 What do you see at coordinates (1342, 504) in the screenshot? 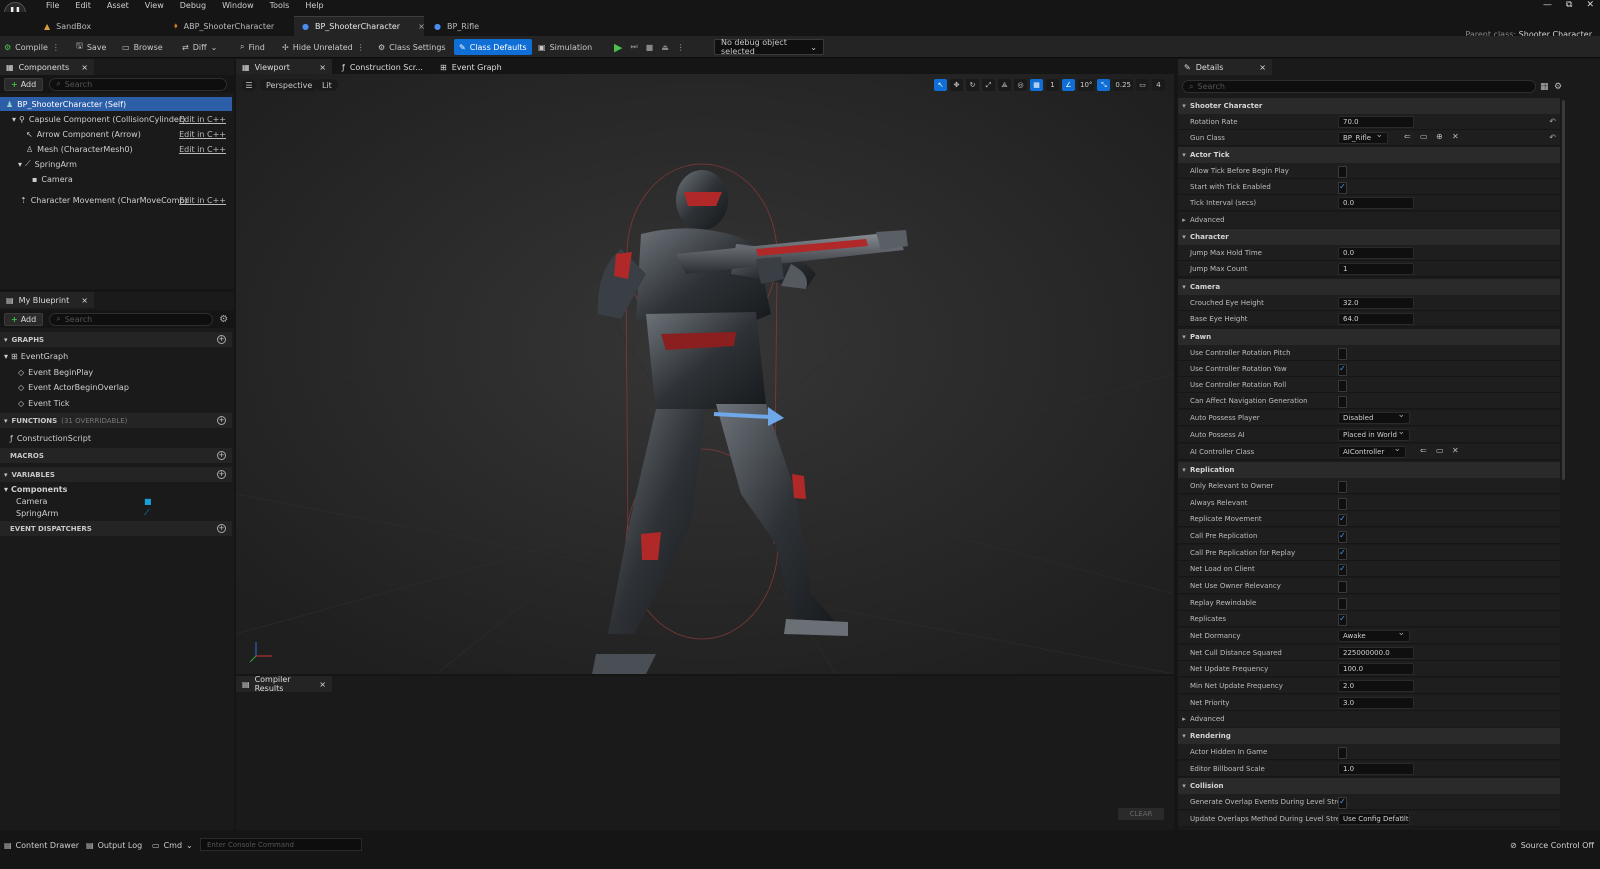
I see `always-relevant-checkbox` at bounding box center [1342, 504].